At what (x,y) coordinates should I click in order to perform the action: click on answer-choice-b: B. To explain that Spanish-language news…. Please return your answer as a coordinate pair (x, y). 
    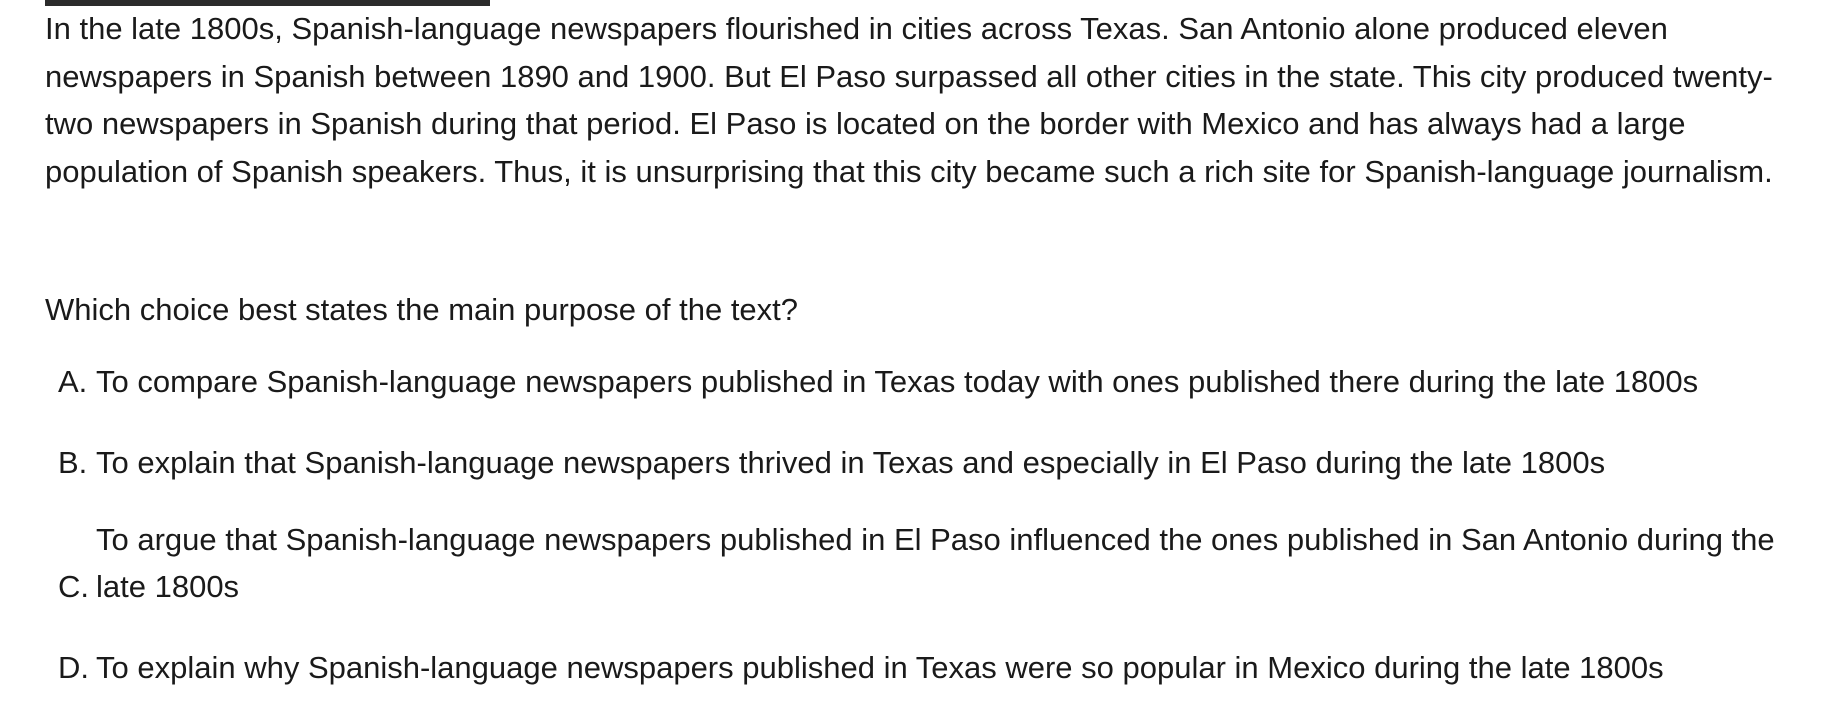
    Looking at the image, I should click on (918, 462).